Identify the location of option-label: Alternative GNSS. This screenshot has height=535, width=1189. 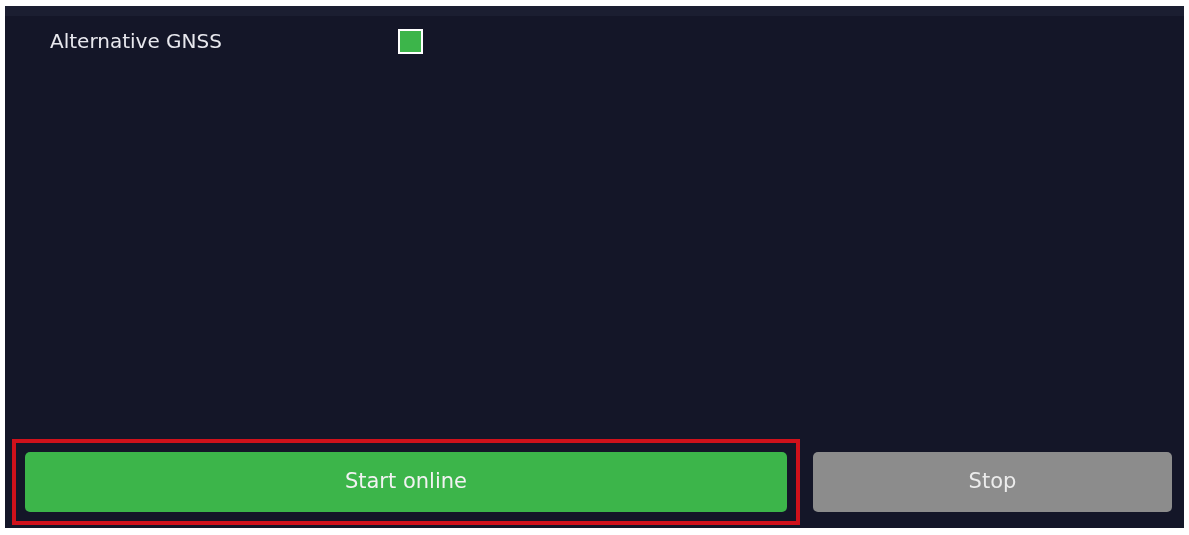
(136, 41).